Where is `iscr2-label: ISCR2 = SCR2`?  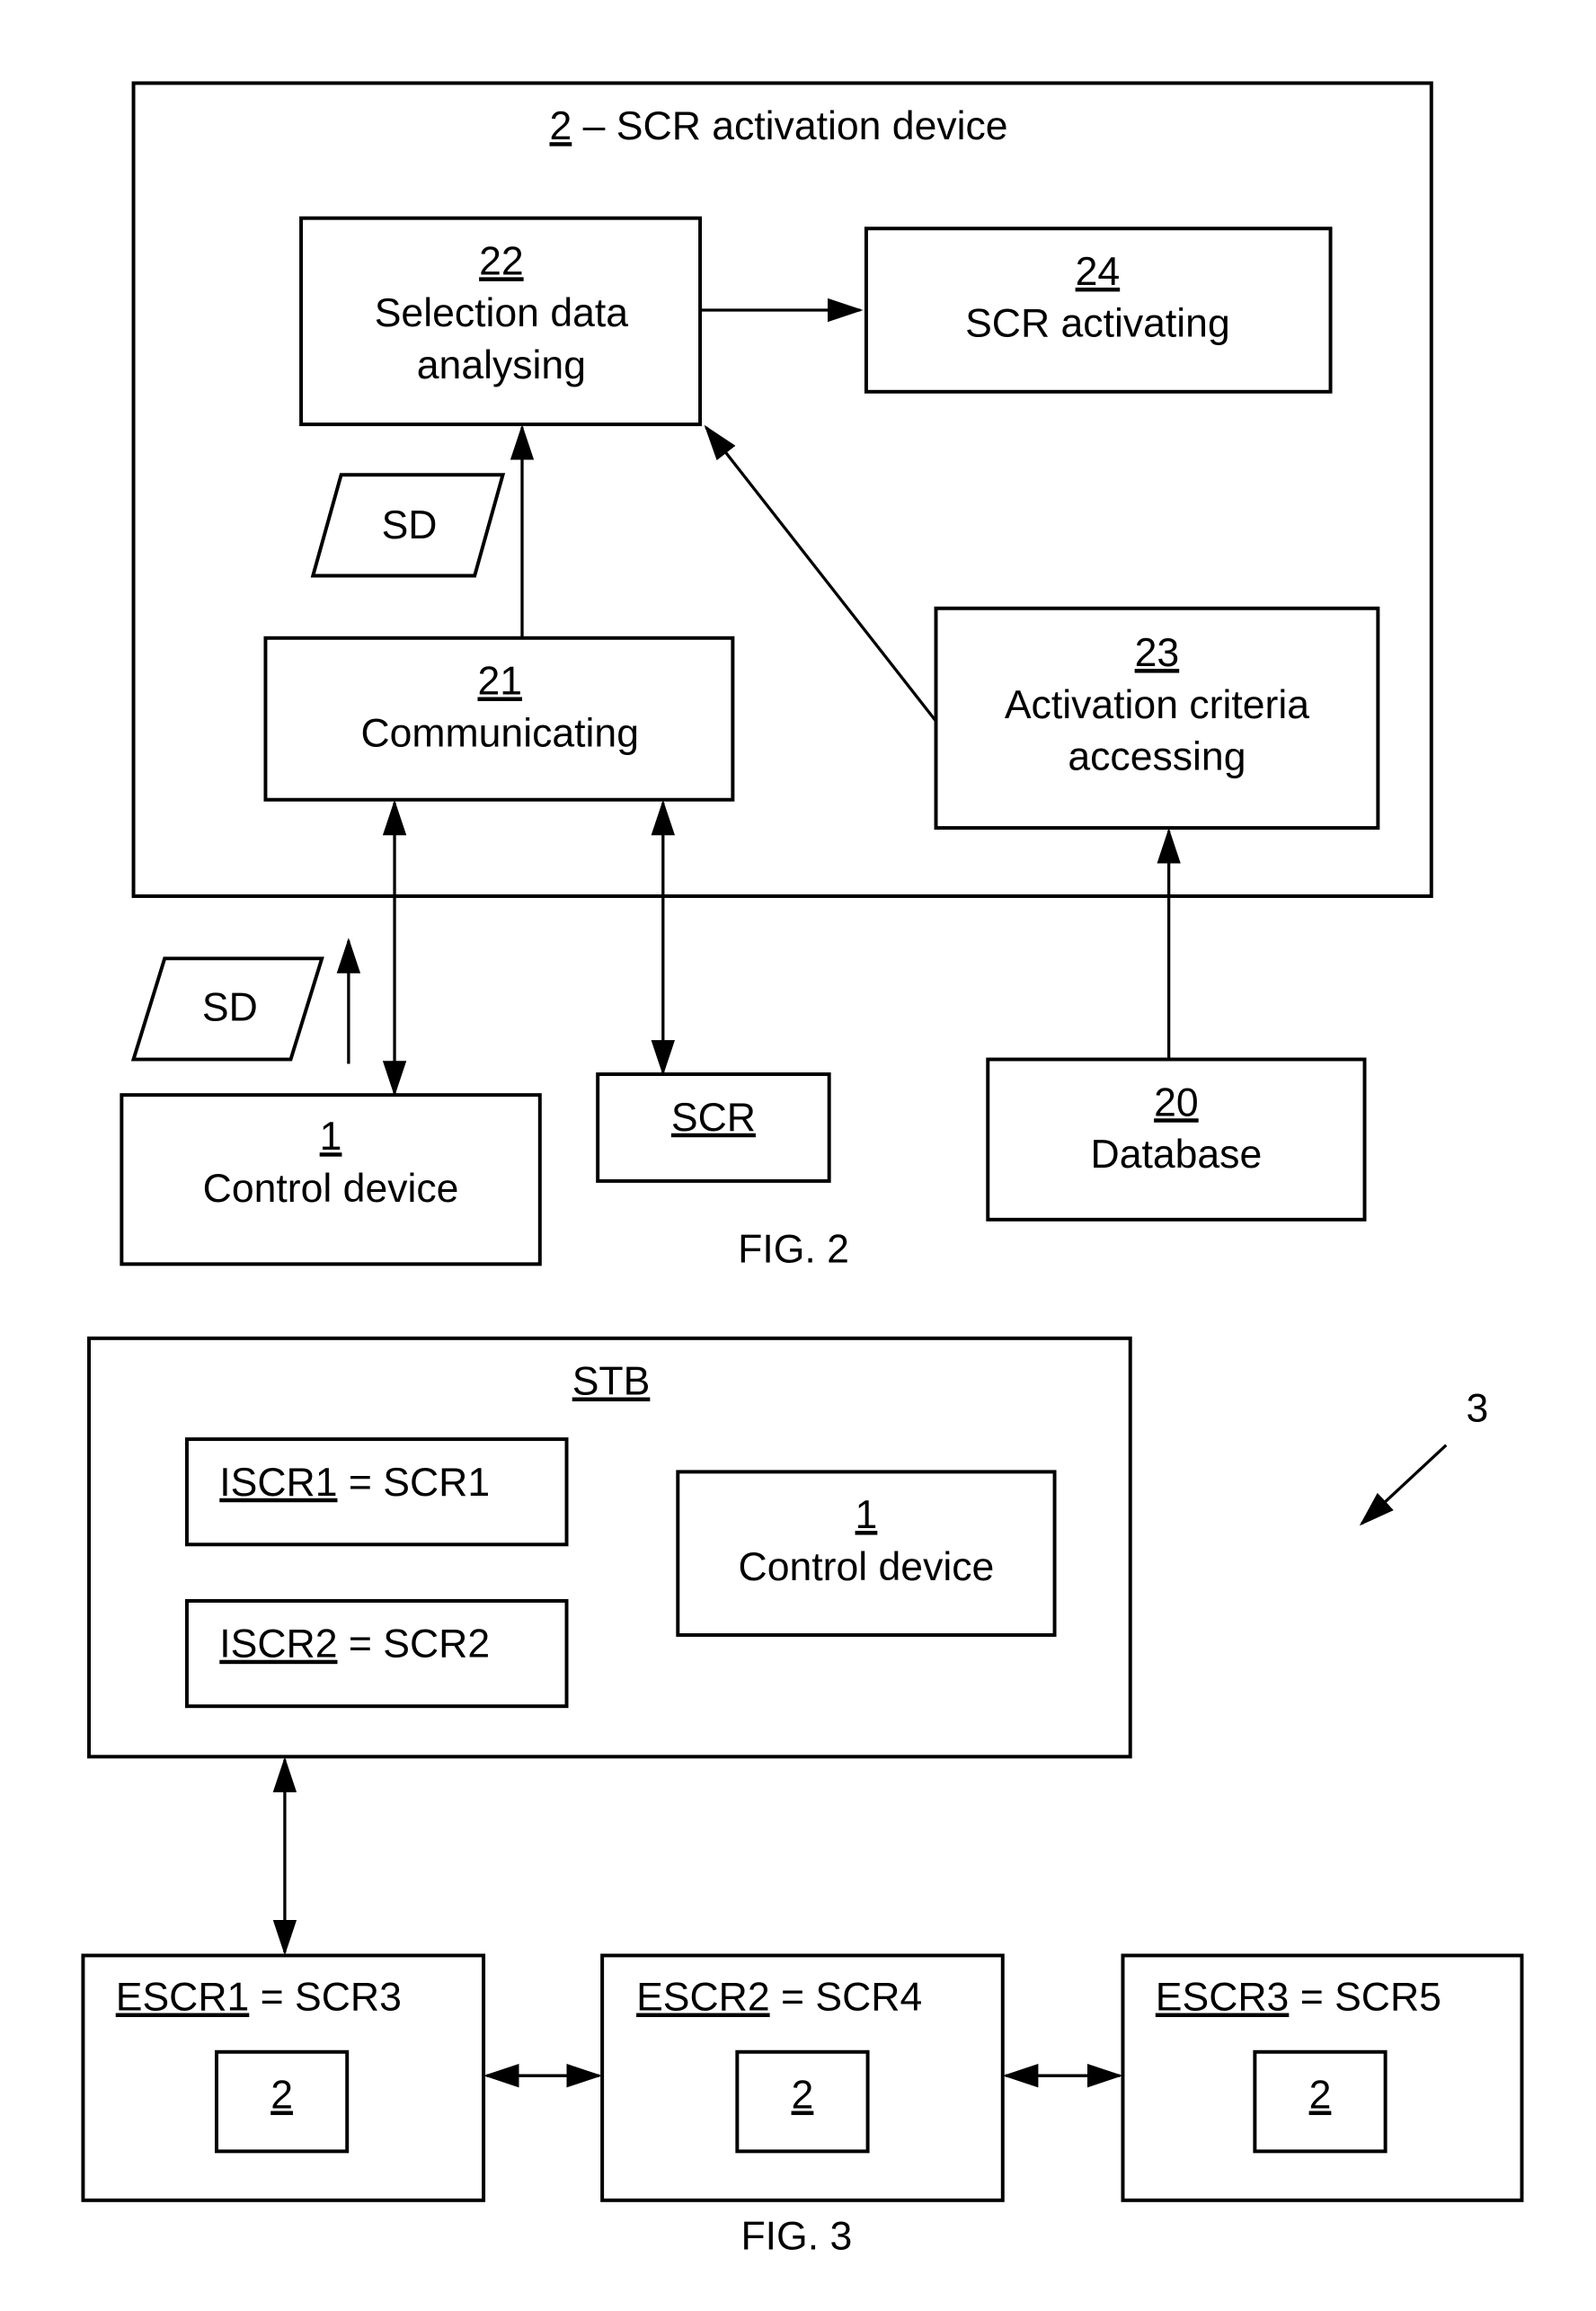
iscr2-label: ISCR2 = SCR2 is located at coordinates (354, 1644).